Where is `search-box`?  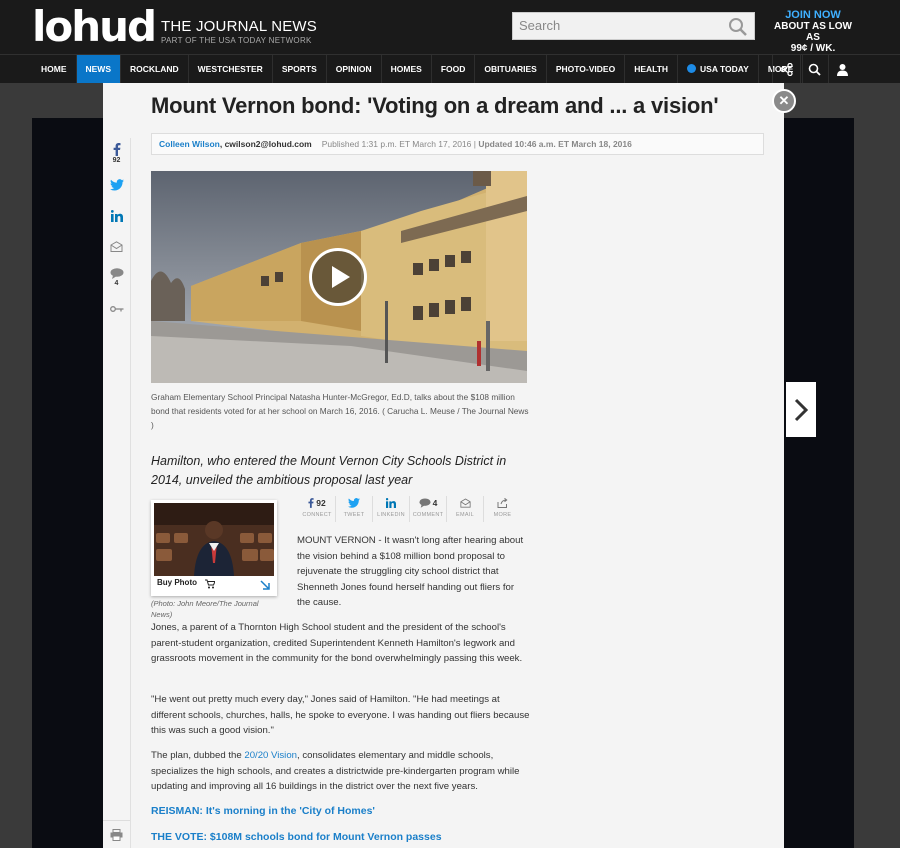
search-box is located at coordinates (633, 26).